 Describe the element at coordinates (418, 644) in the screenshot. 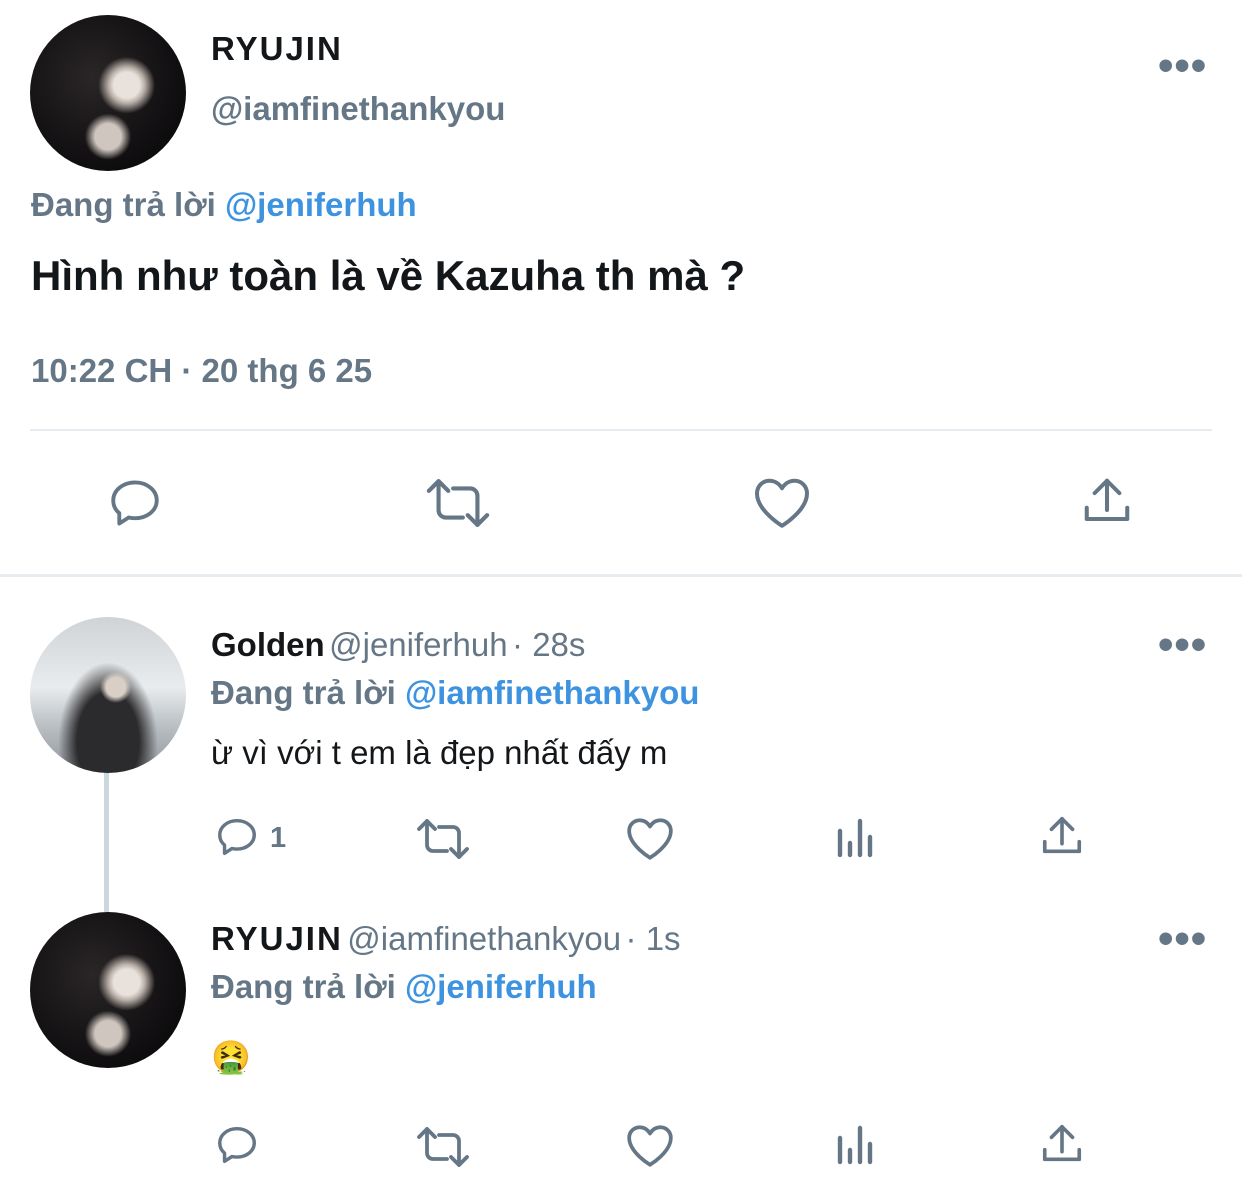

I see `reply-author-handle: @jeniferhuh` at that location.